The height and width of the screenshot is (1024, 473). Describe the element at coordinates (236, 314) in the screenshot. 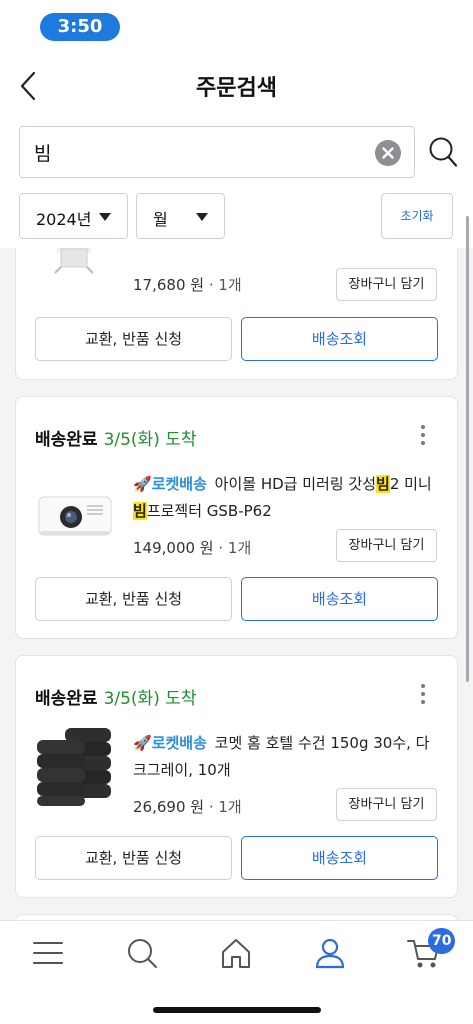

I see `order-card: 17,680 원 · 1개 장바구니 담기 교환, 반품 신청 배송조회` at that location.